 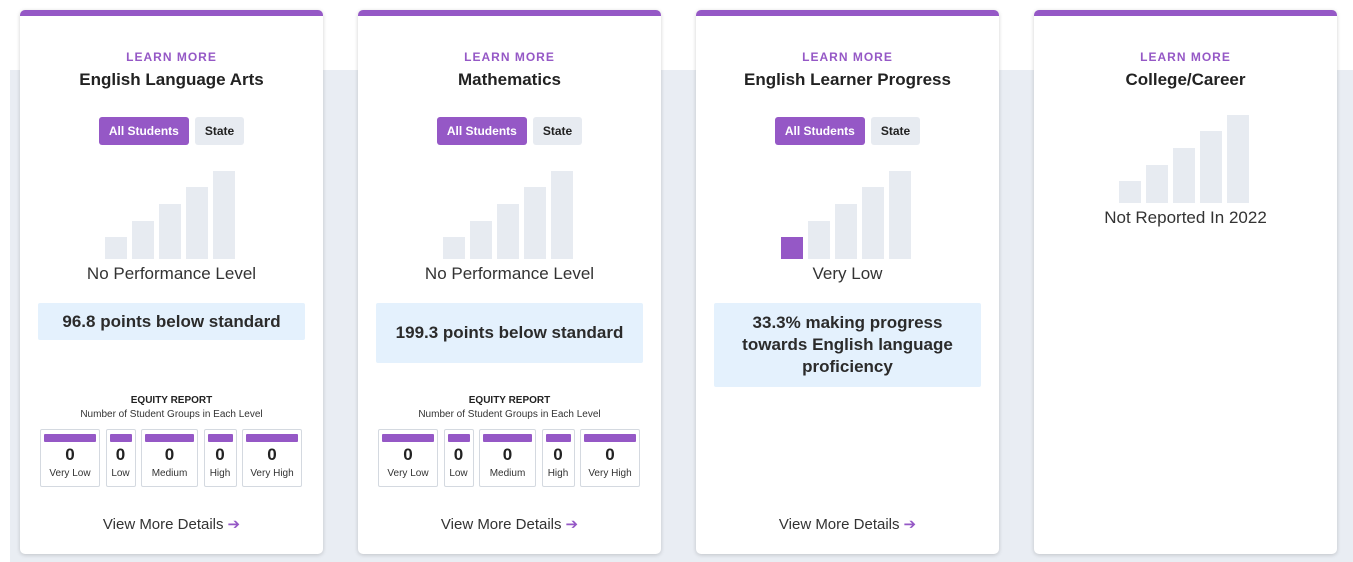 I want to click on performance-level-text: Very Low, so click(x=847, y=273).